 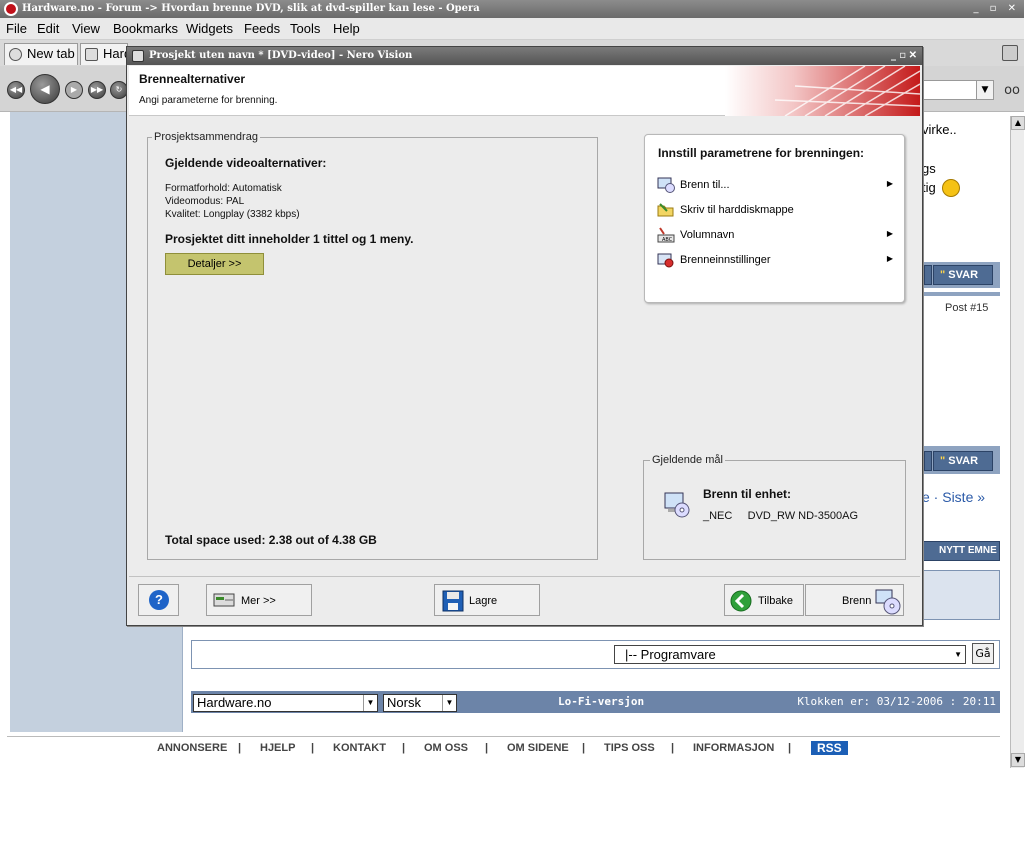 What do you see at coordinates (246, 163) in the screenshot?
I see `video-options-heading: Gjeldende videoalternativer:` at bounding box center [246, 163].